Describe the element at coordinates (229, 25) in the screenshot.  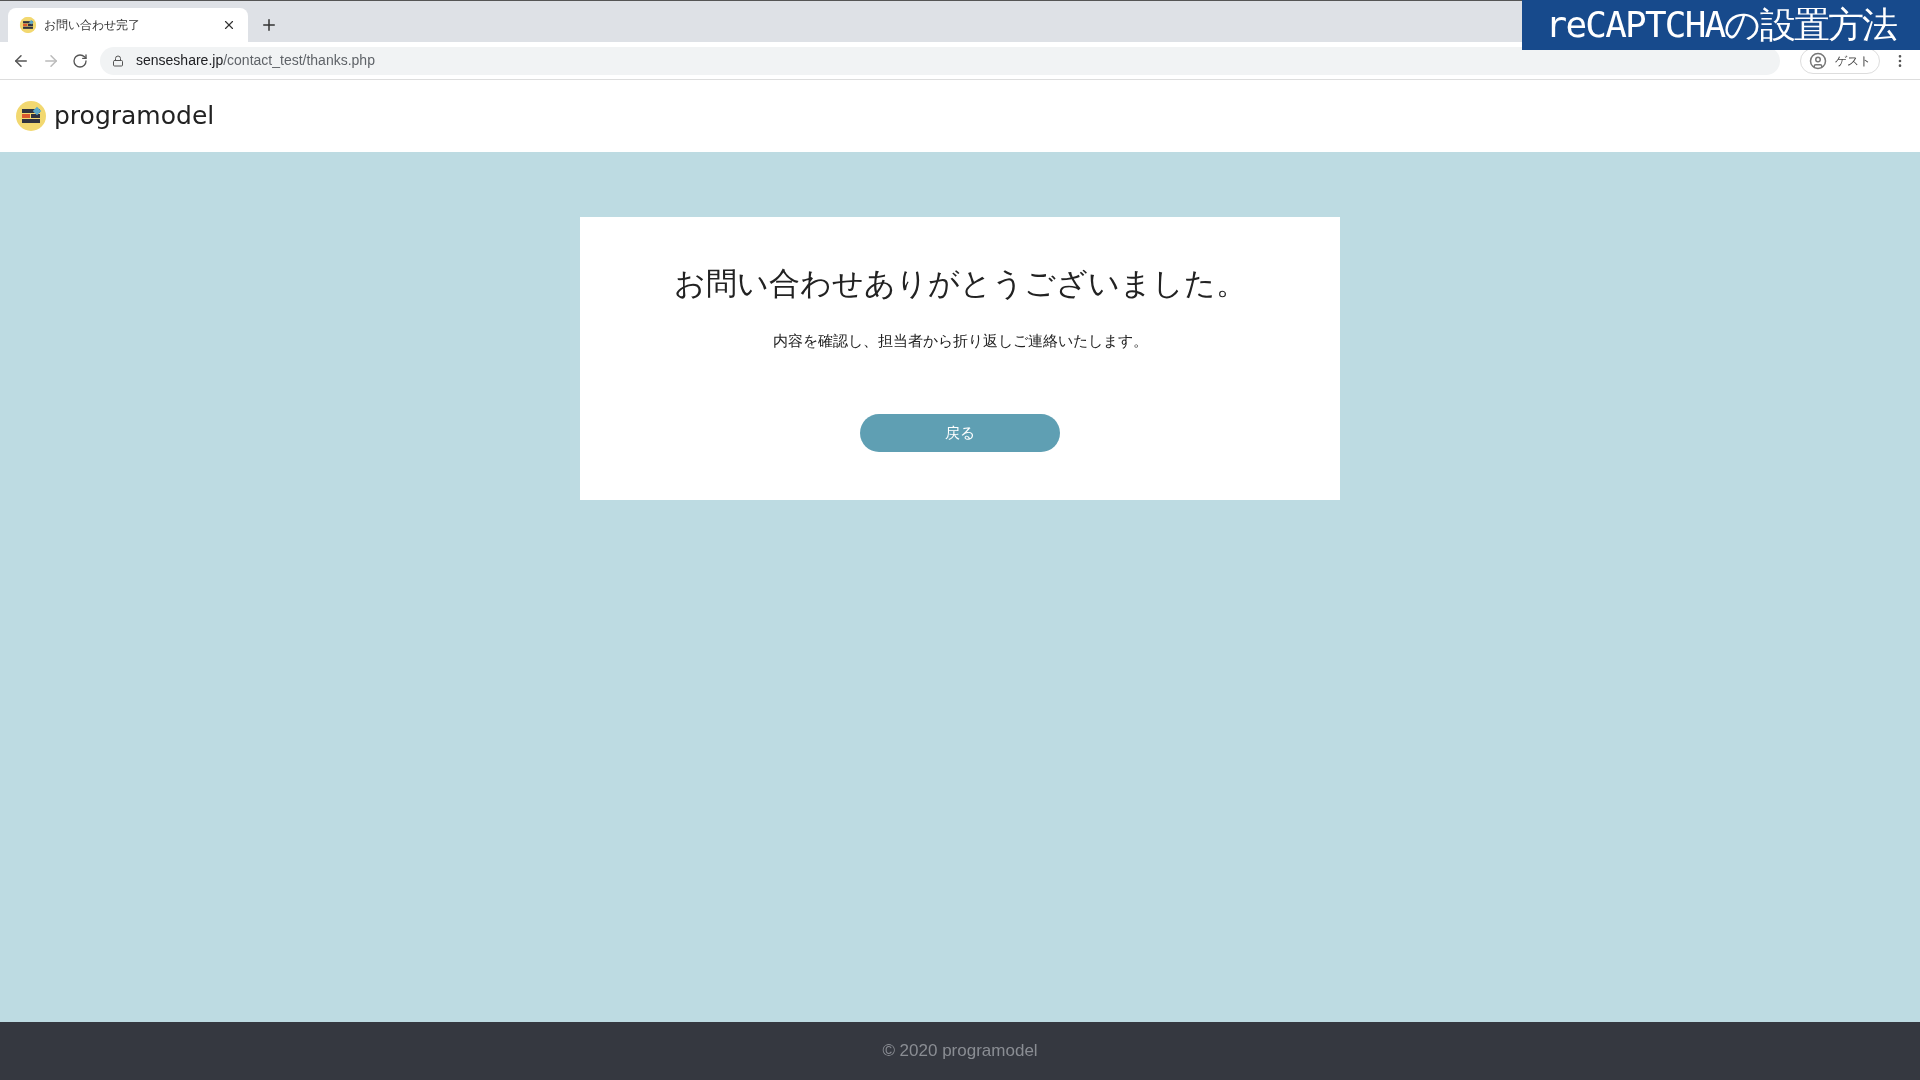
I see `close-icon` at that location.